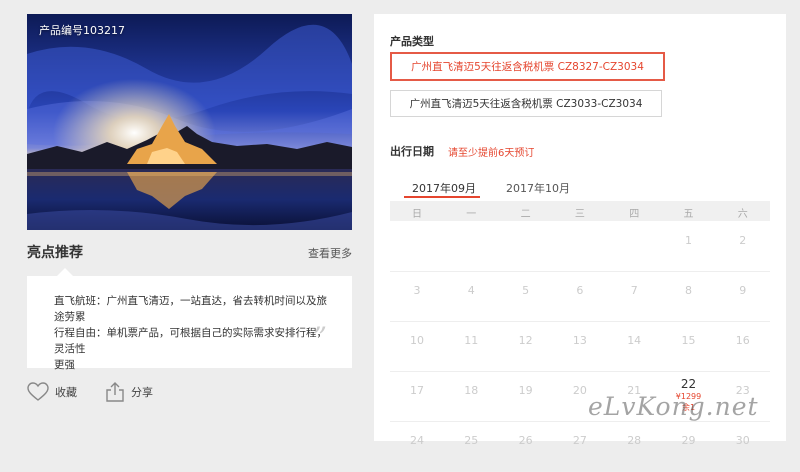  I want to click on calendar-day: 7, so click(634, 290).